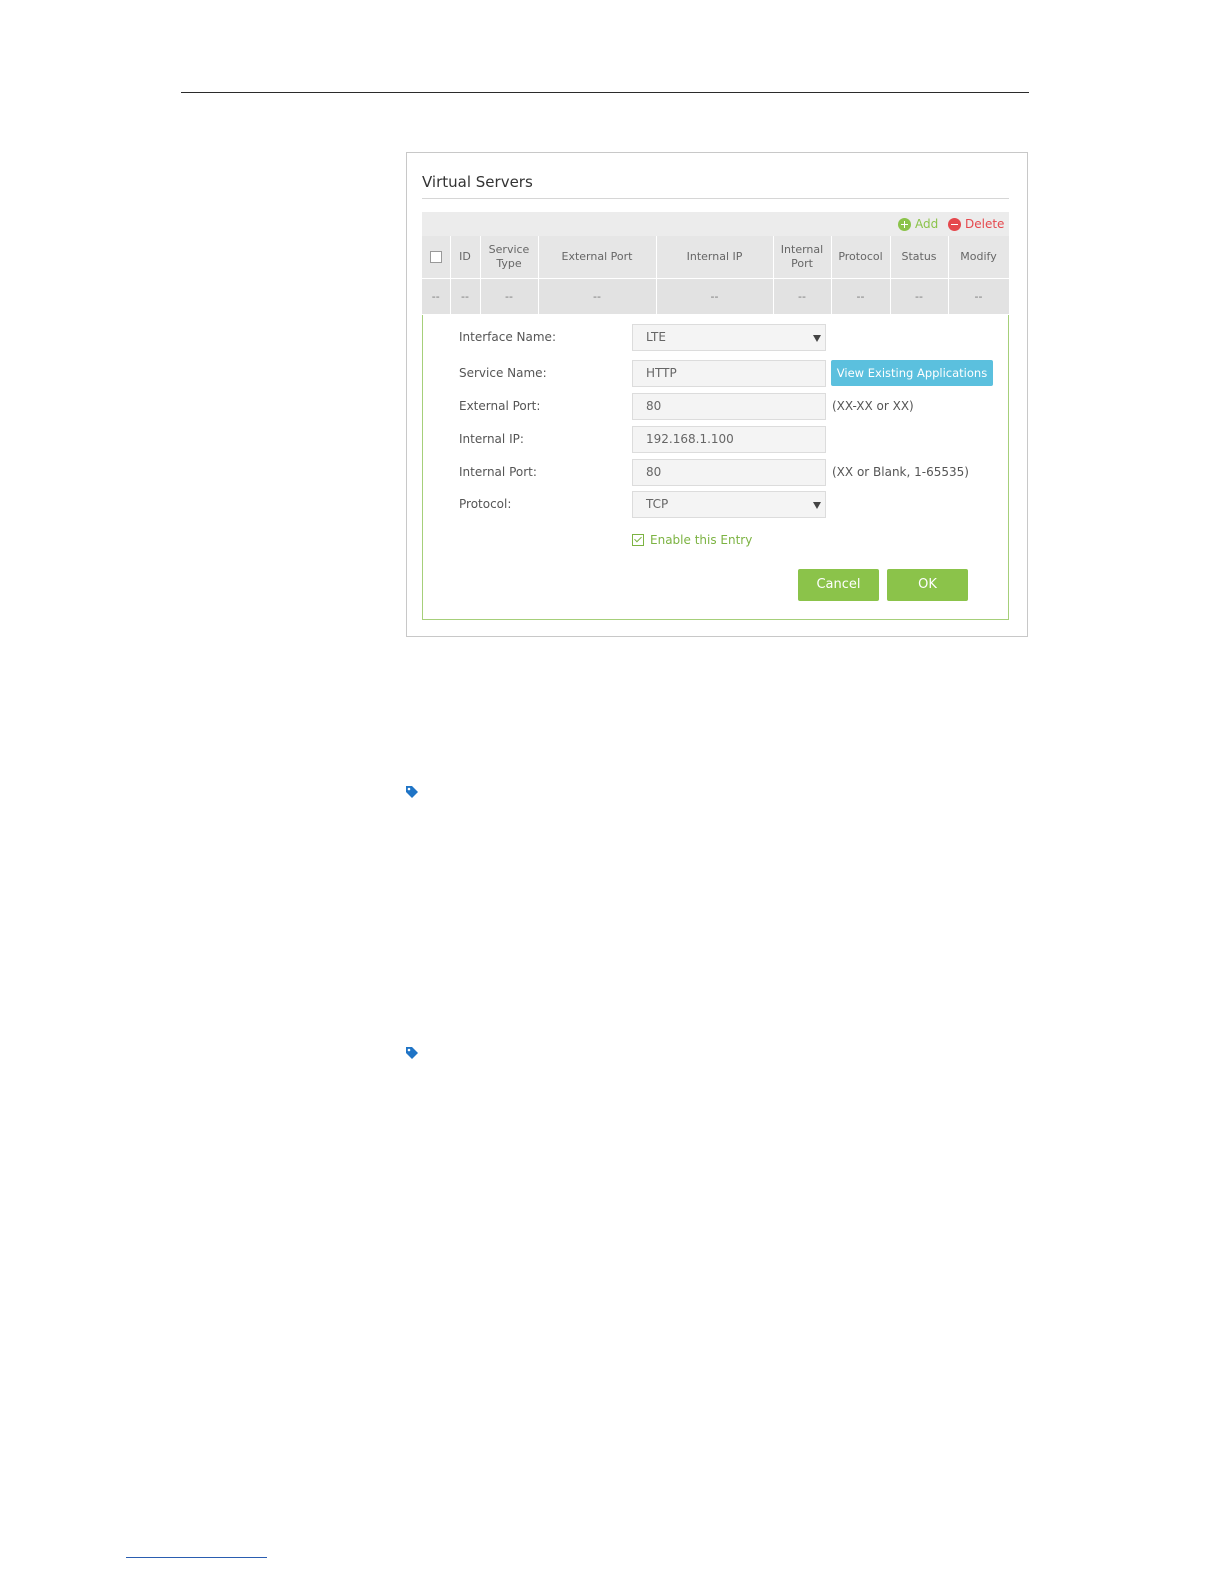 The height and width of the screenshot is (1584, 1224). Describe the element at coordinates (900, 472) in the screenshot. I see `internal-port-hint: (XX or Blank, 1-65535)` at that location.